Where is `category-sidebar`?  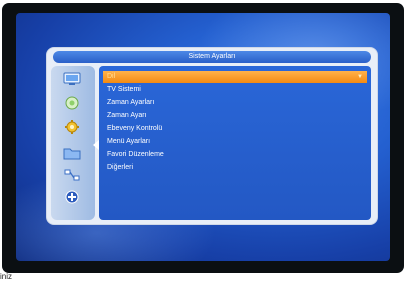
category-sidebar is located at coordinates (73, 143).